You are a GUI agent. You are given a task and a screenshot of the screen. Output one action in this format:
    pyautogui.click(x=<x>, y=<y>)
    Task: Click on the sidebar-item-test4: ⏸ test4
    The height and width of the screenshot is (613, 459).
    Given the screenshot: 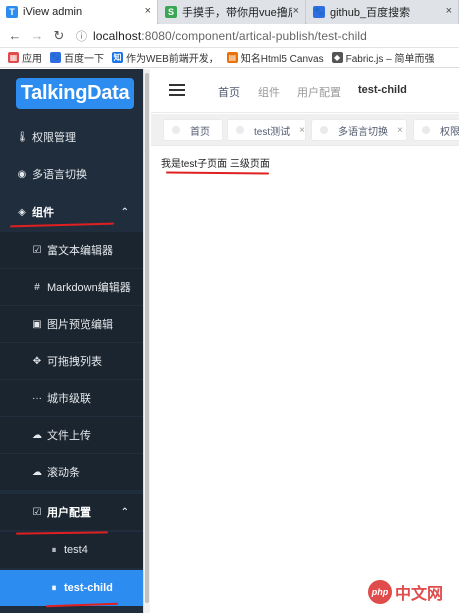 What is the action you would take?
    pyautogui.click(x=71, y=550)
    